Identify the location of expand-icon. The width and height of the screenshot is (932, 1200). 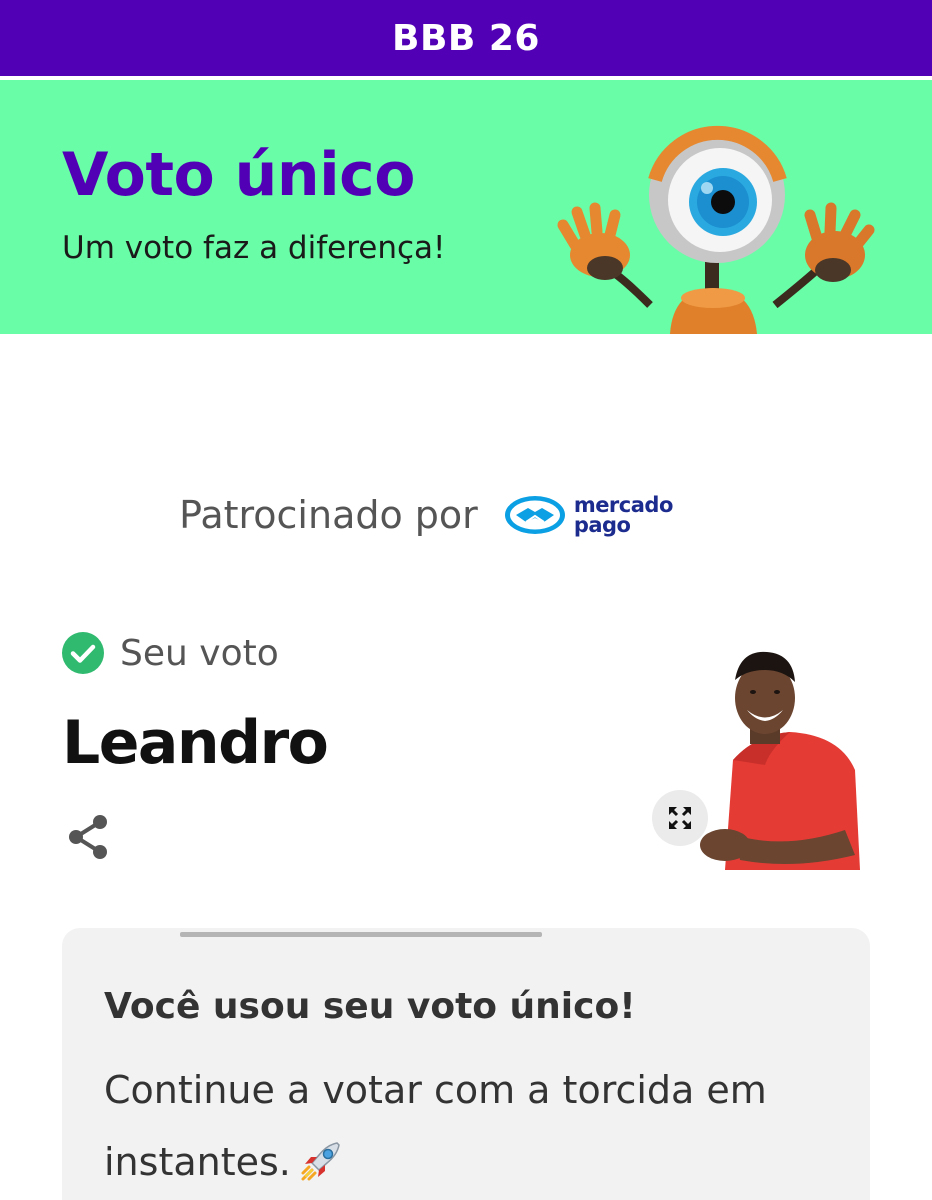
(680, 818).